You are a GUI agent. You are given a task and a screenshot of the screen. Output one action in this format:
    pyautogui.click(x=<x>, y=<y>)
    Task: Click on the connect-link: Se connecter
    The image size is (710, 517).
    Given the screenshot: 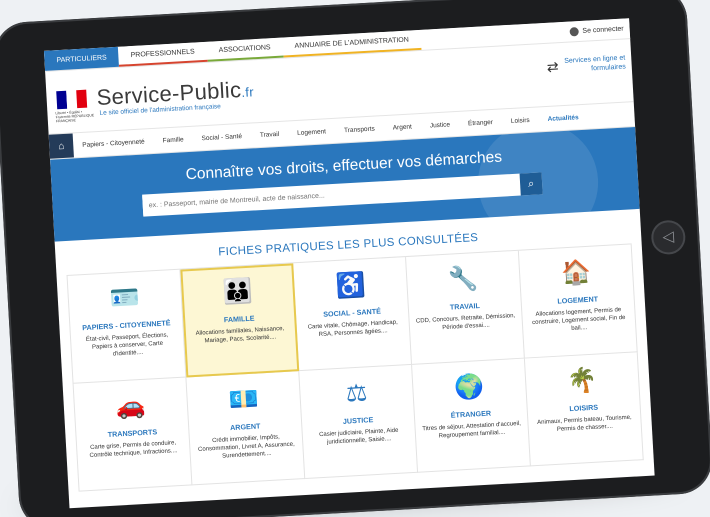 What is the action you would take?
    pyautogui.click(x=599, y=29)
    